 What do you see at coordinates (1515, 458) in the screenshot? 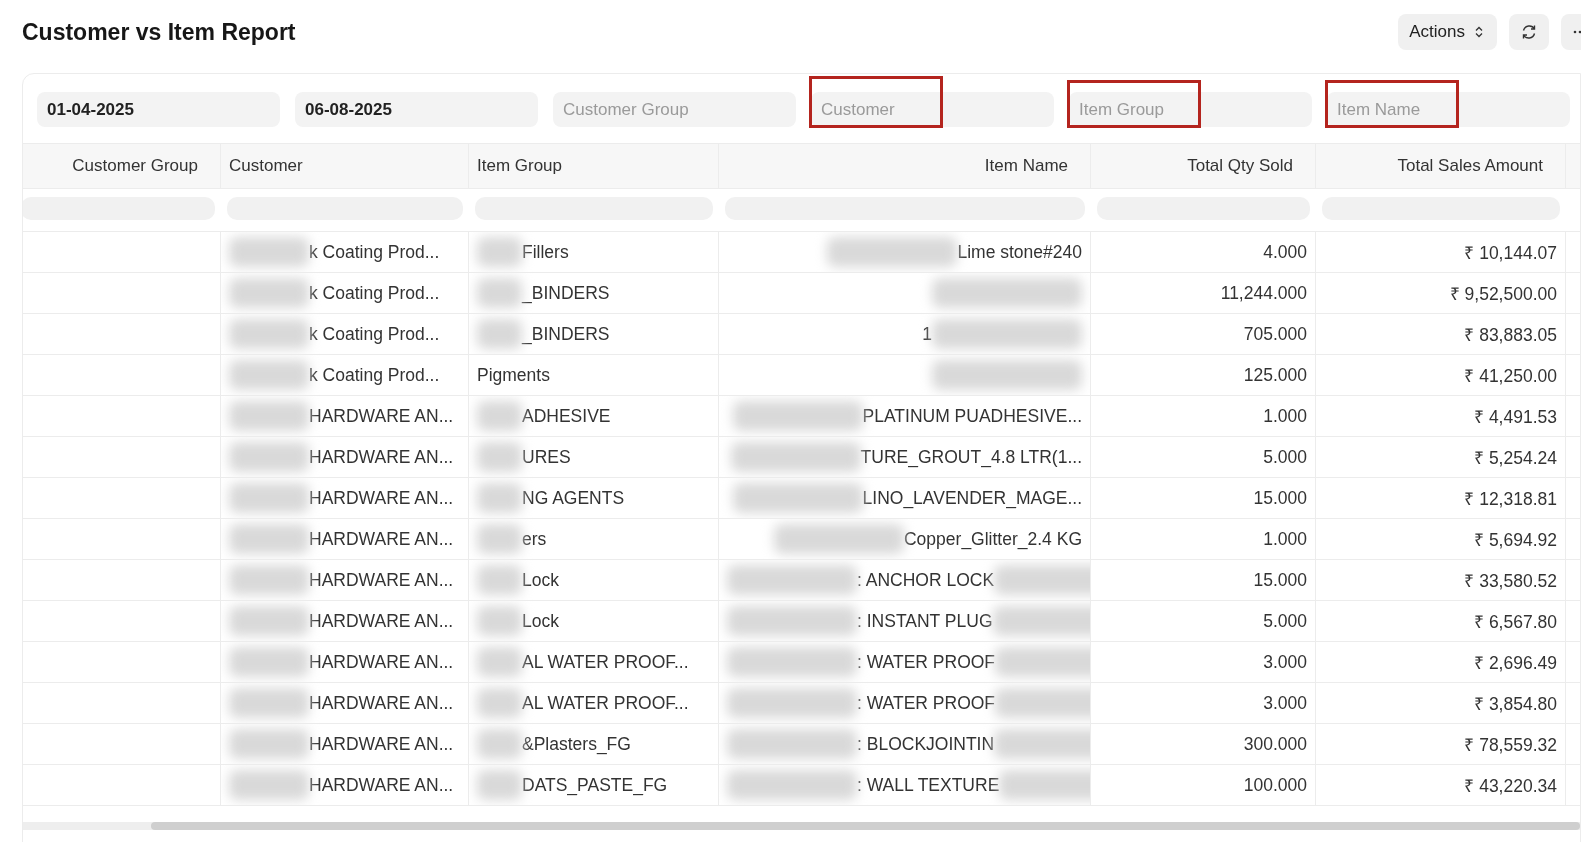
I see `table-cell-text: ₹ 5,254.24` at bounding box center [1515, 458].